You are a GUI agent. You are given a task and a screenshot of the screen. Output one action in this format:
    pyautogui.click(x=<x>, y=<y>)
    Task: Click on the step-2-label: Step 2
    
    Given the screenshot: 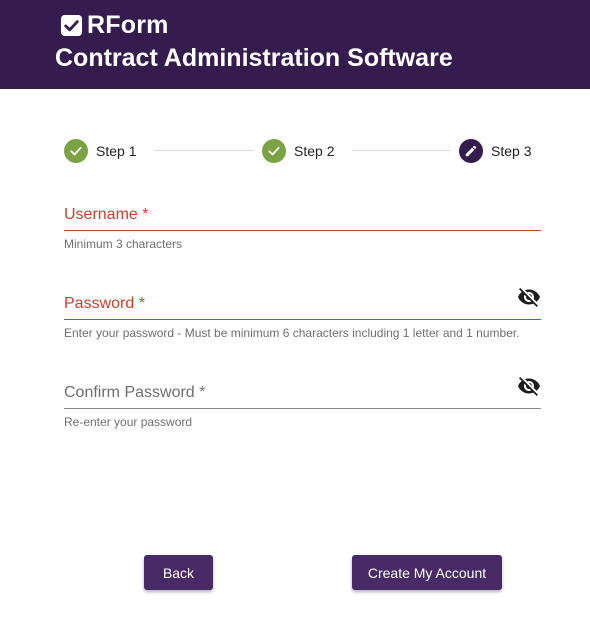 What is the action you would take?
    pyautogui.click(x=314, y=150)
    